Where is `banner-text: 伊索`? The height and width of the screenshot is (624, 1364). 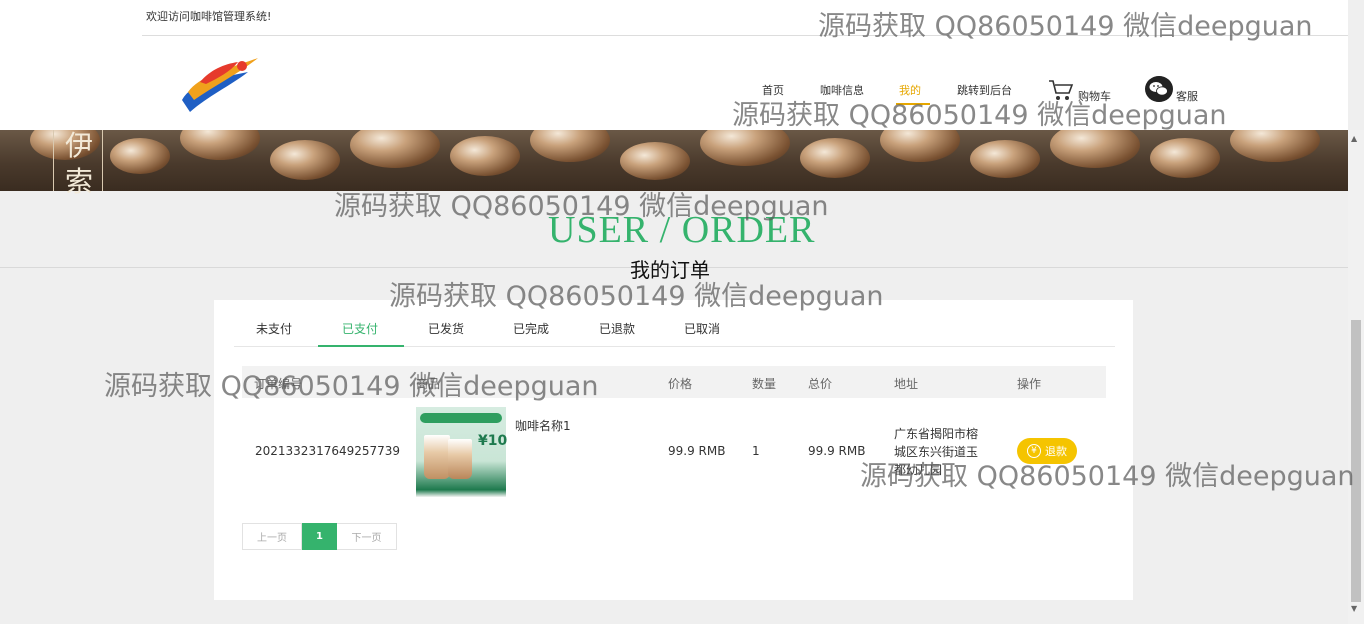 banner-text: 伊索 is located at coordinates (78, 163).